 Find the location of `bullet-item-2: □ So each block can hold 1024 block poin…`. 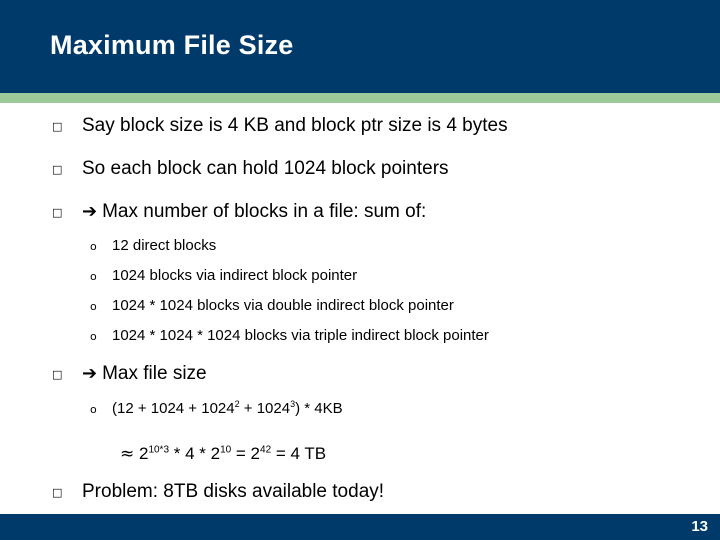

bullet-item-2: □ So each block can hold 1024 block poin… is located at coordinates (376, 170).